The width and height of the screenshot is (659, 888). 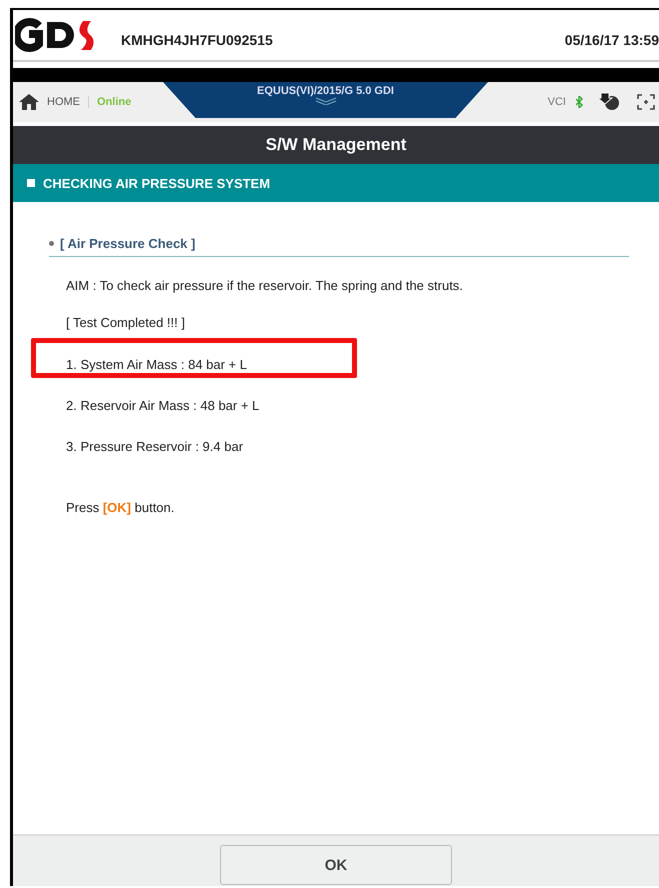 What do you see at coordinates (336, 183) in the screenshot?
I see `section-header: CHECKING AIR PRESSURE SYSTEM` at bounding box center [336, 183].